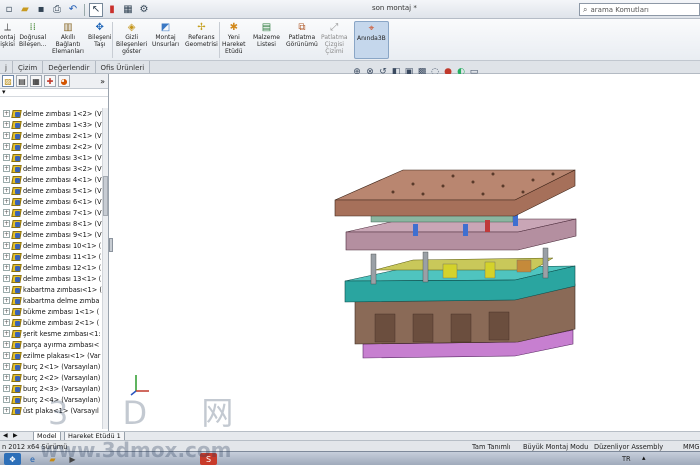 This screenshot has height=465, width=700. Describe the element at coordinates (51, 289) in the screenshot. I see `tree-item: + kabartma zımbası<1> (` at that location.